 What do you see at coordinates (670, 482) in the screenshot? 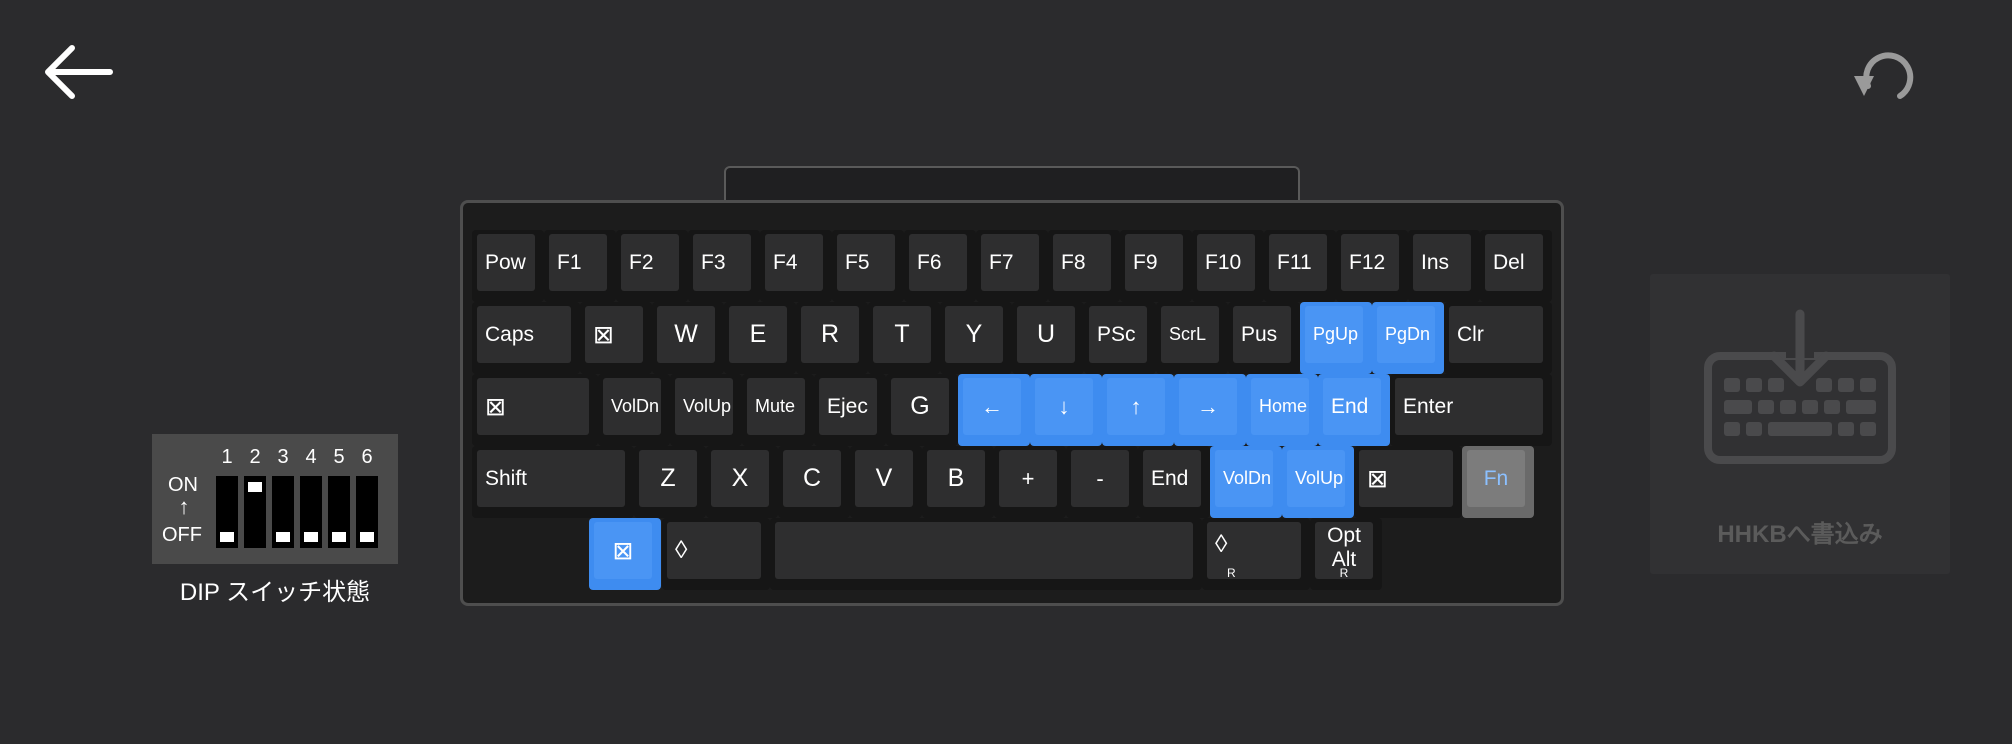
I see `key: Z` at bounding box center [670, 482].